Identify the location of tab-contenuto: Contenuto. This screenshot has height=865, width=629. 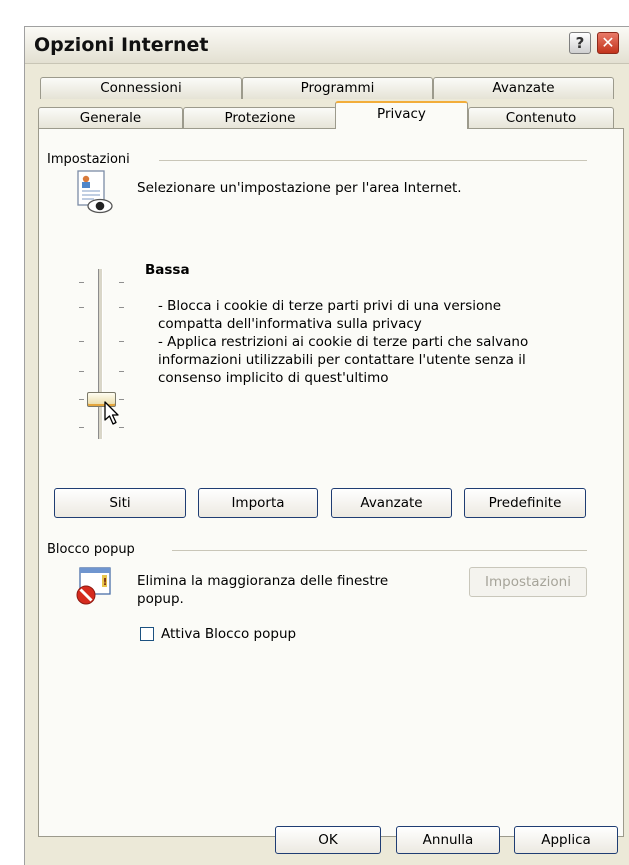
(541, 118).